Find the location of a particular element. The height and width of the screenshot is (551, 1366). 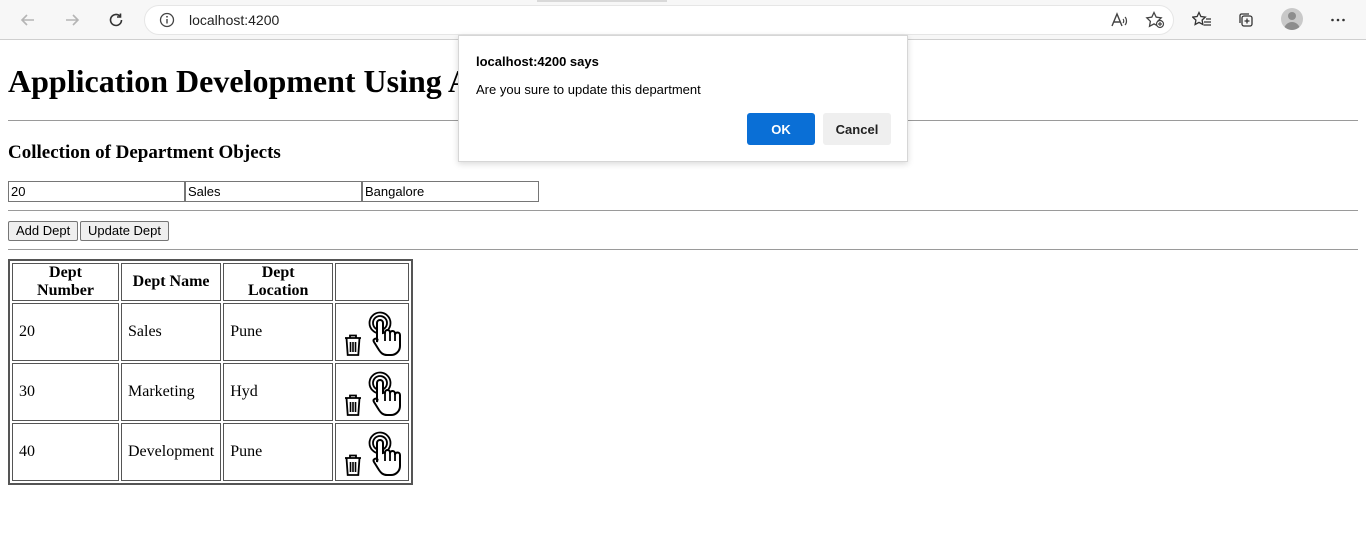

table-header-row: Dept Number Dept Name Dept Location is located at coordinates (211, 282).